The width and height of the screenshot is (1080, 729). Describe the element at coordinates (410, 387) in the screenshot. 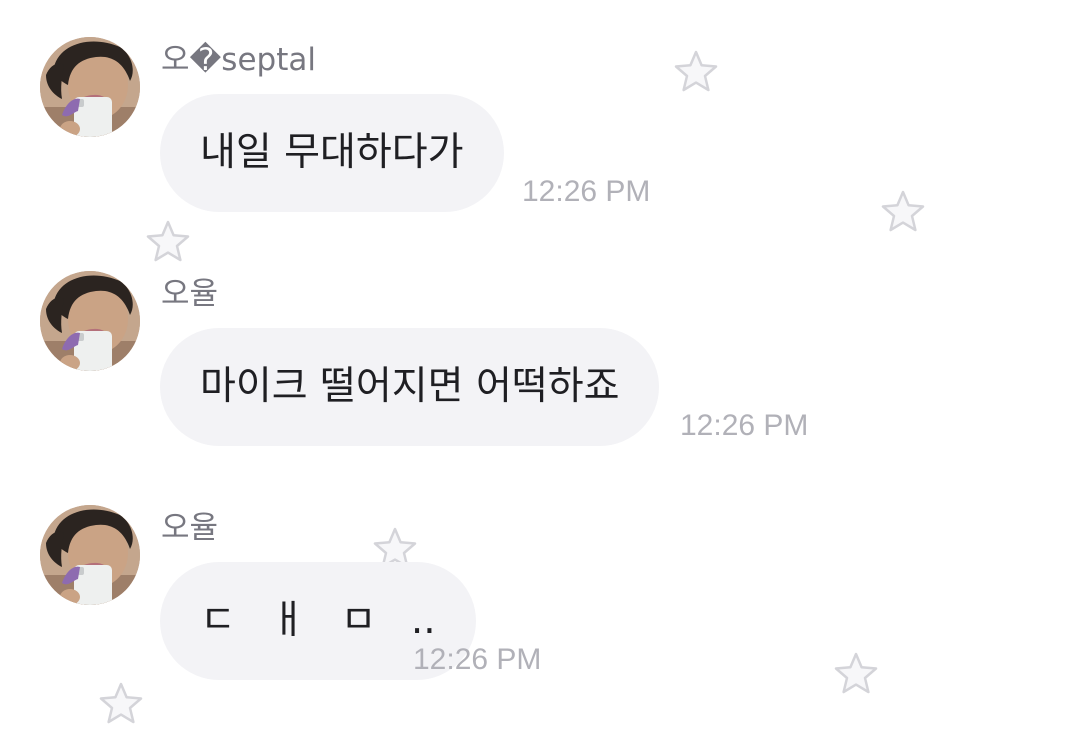

I see `message-bubble: 마이크 떨어지면 어떡하죠` at that location.